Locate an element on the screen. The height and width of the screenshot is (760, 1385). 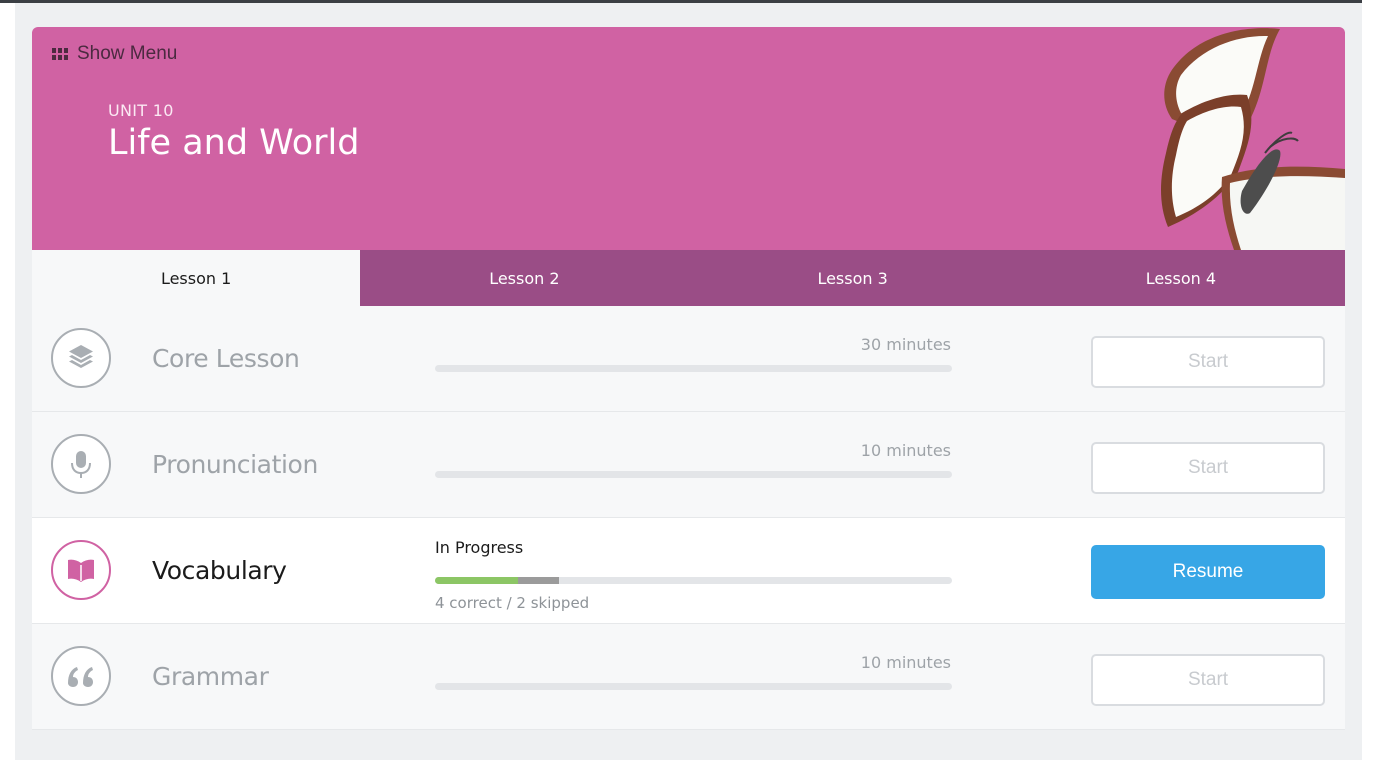
tab-lesson-4: Lesson 4 is located at coordinates (1181, 278).